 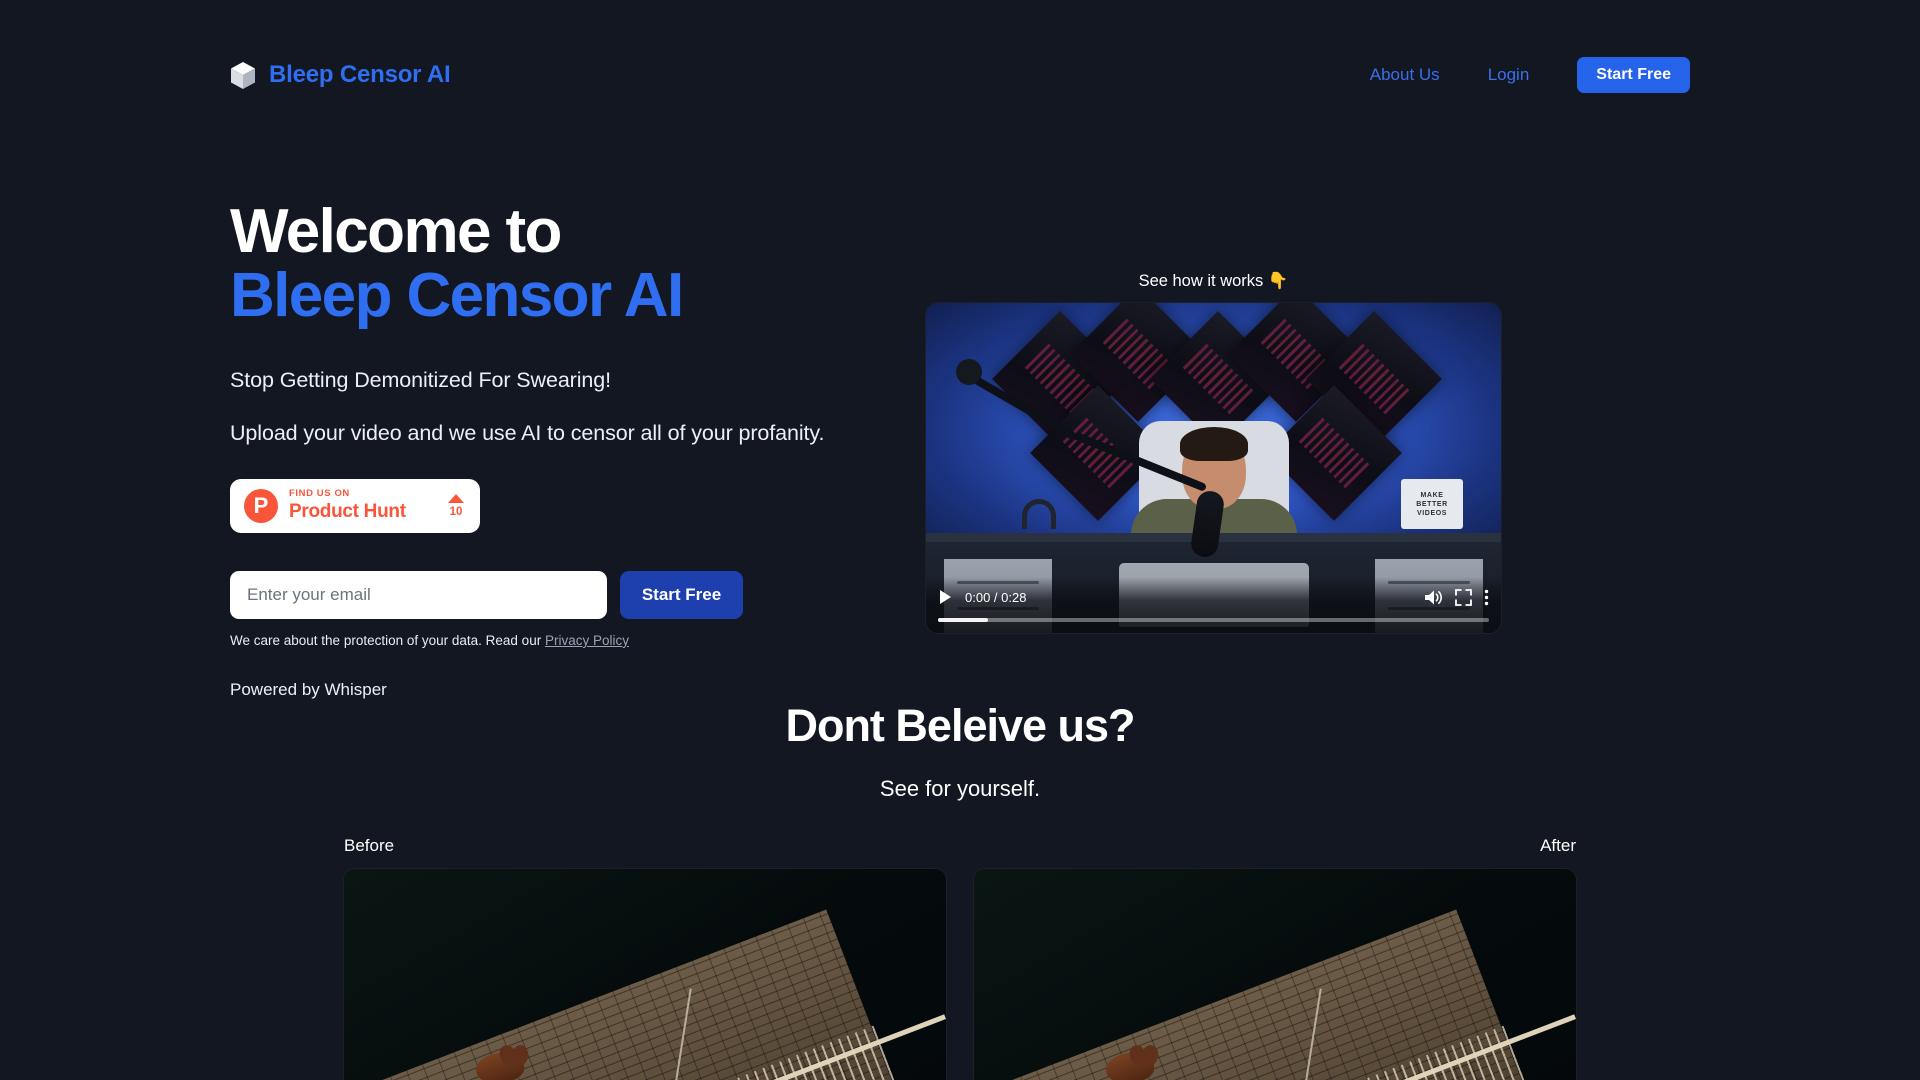 I want to click on wall-sign-line-2: BETTER, so click(x=1432, y=504).